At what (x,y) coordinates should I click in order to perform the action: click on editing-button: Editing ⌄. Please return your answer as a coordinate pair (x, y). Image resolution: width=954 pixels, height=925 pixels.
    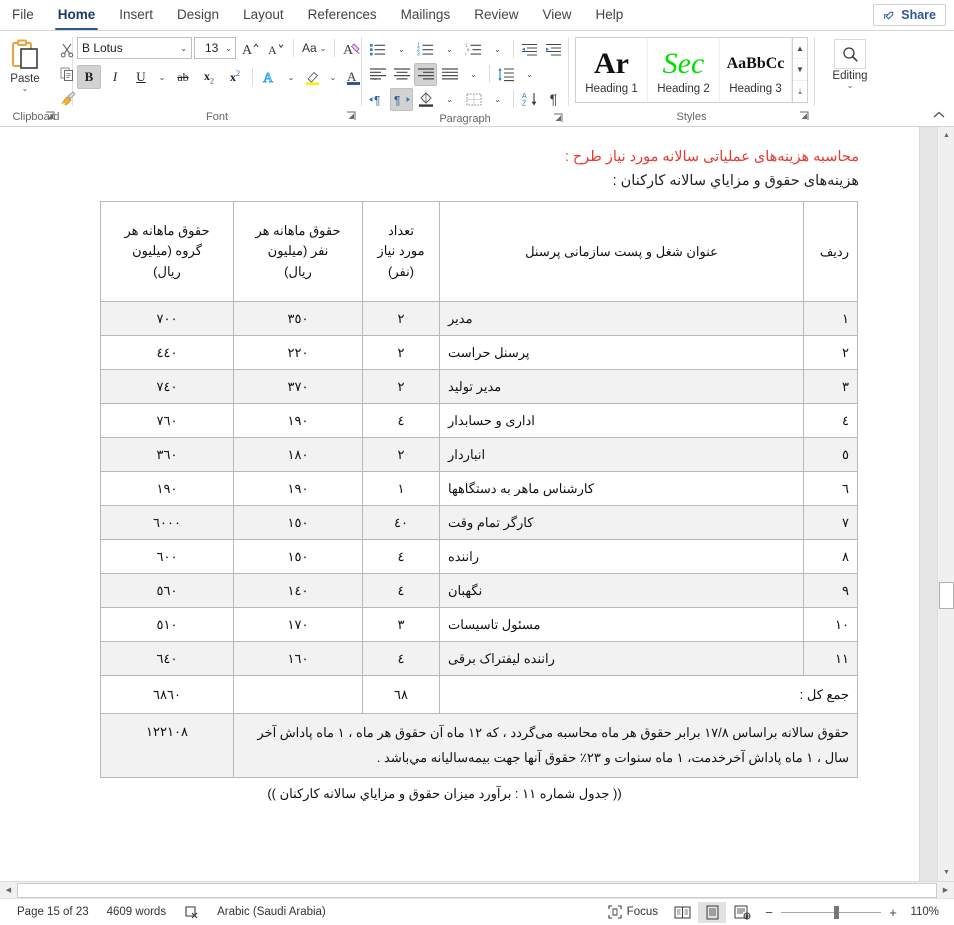
    Looking at the image, I should click on (850, 62).